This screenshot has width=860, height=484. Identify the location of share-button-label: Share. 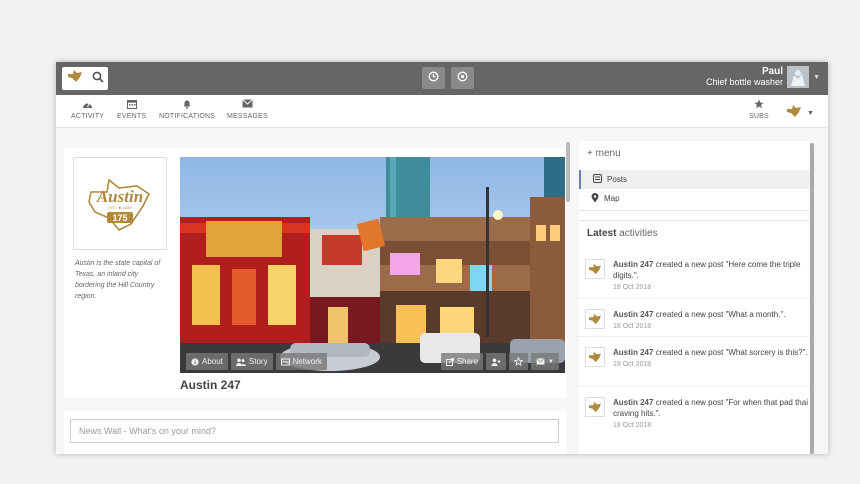
(467, 361).